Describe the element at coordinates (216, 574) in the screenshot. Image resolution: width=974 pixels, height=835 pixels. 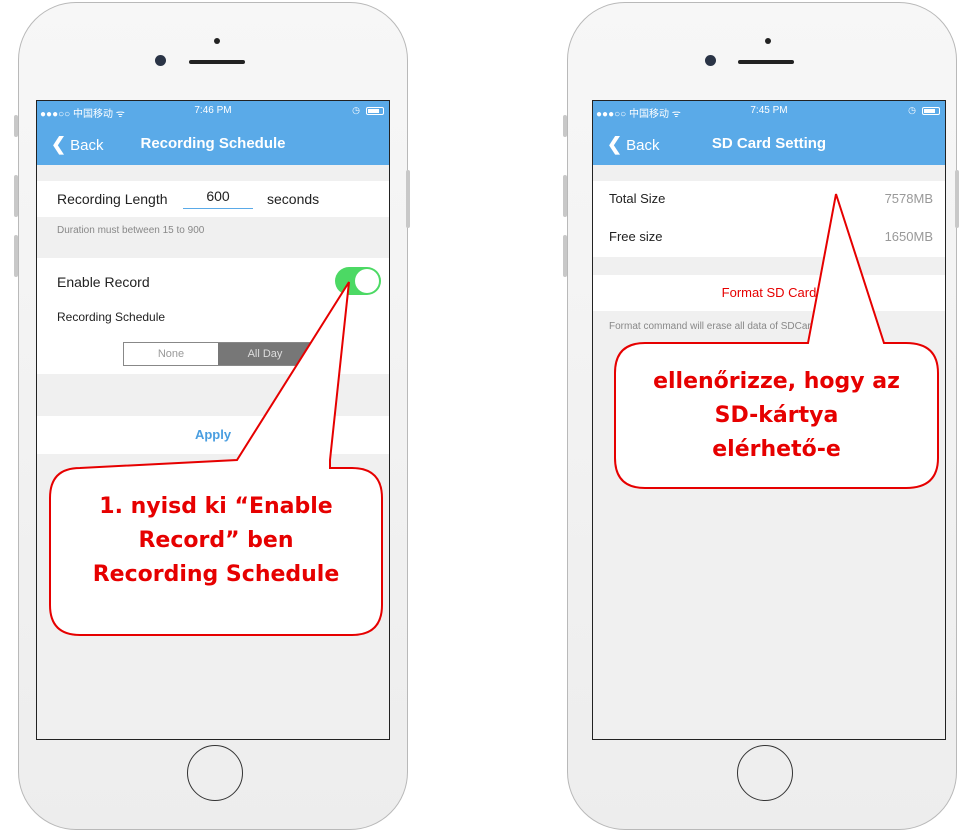
I see `annotation-line: Recording Schedule` at that location.